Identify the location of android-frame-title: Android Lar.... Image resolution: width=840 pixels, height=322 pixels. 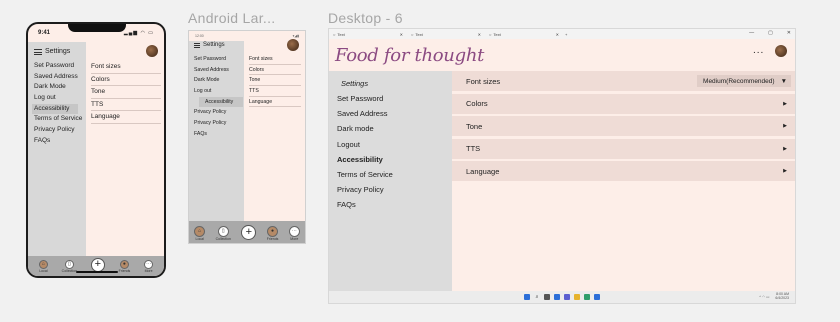
(232, 18).